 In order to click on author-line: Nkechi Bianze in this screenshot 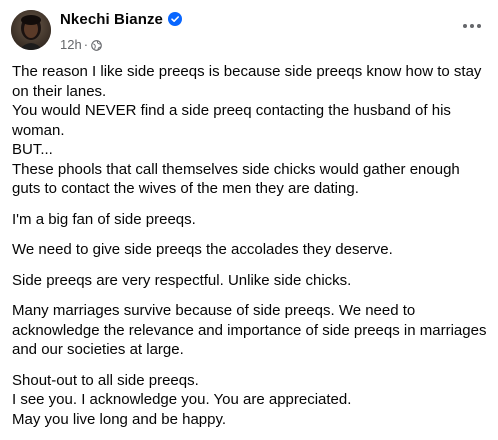, I will do `click(121, 19)`.